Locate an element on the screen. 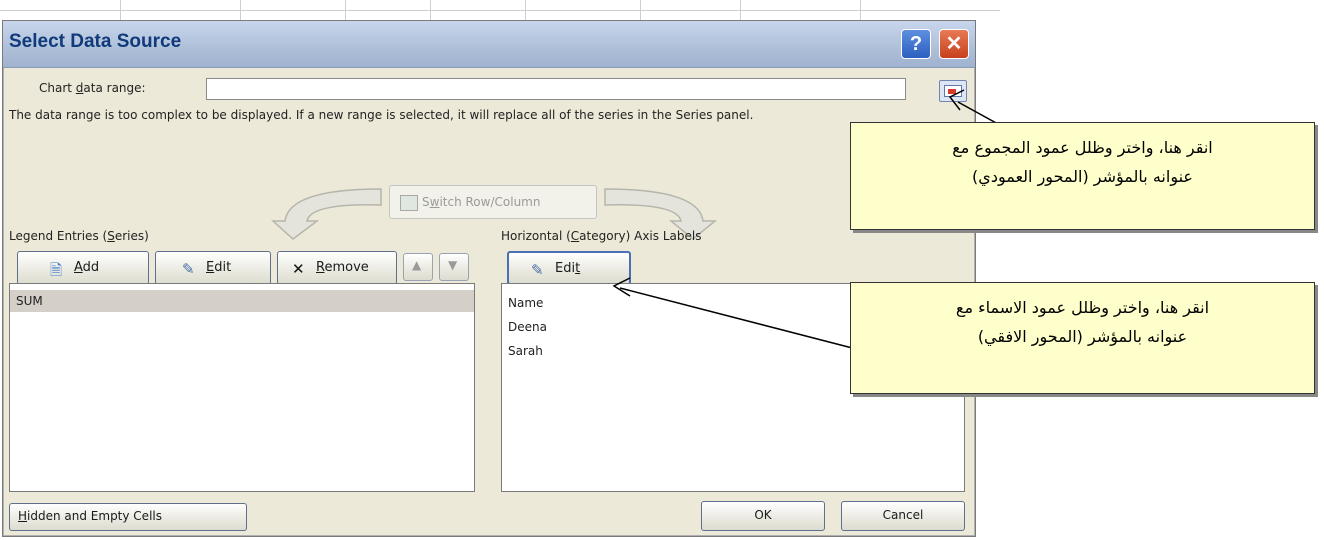 This screenshot has height=540, width=1324. callout-line: عنوانه بالمؤشر (المحور العمودي) is located at coordinates (1082, 176).